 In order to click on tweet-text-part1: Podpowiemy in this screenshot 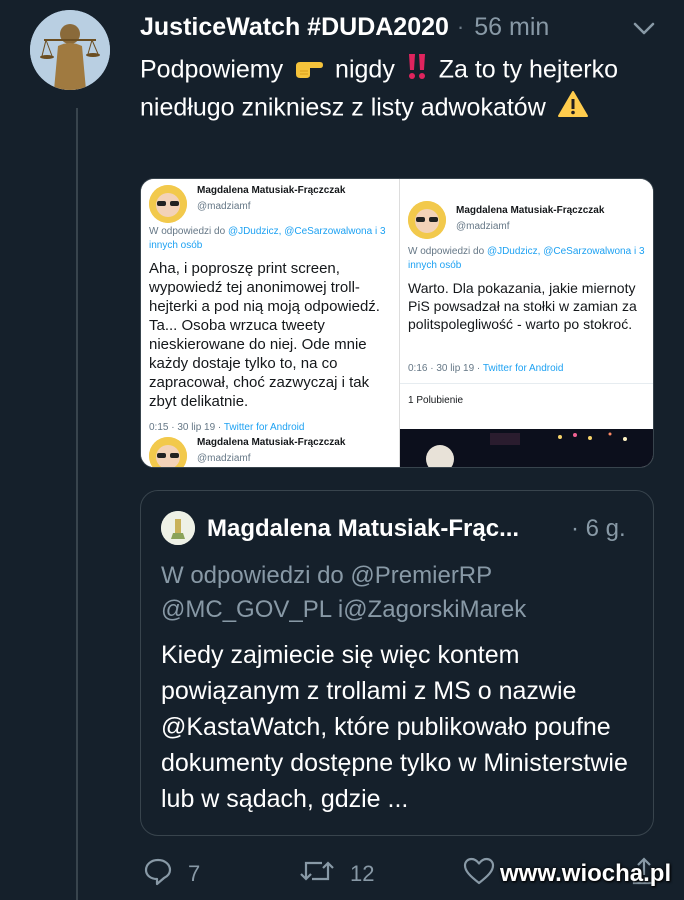, I will do `click(212, 69)`.